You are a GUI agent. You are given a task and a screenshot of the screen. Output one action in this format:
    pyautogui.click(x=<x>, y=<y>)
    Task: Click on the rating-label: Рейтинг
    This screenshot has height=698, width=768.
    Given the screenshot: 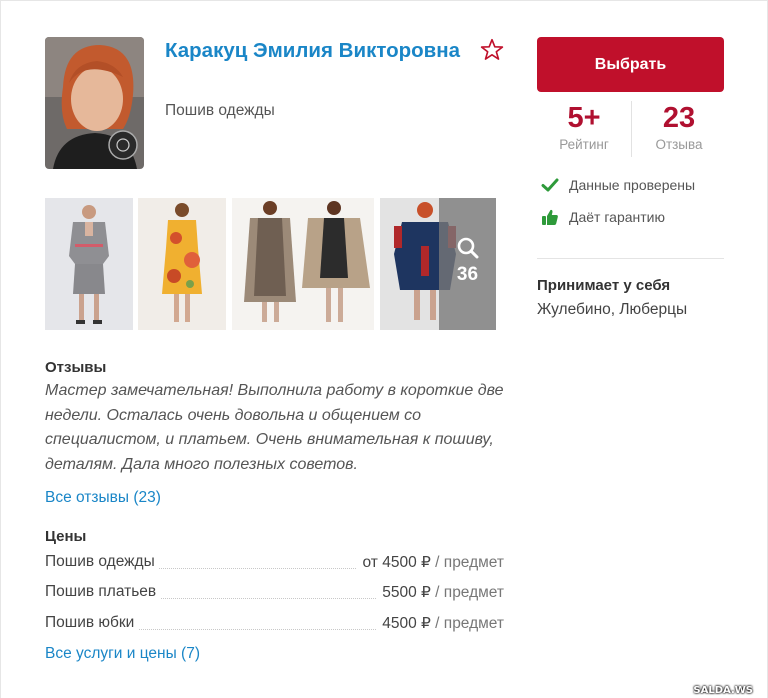 What is the action you would take?
    pyautogui.click(x=584, y=144)
    